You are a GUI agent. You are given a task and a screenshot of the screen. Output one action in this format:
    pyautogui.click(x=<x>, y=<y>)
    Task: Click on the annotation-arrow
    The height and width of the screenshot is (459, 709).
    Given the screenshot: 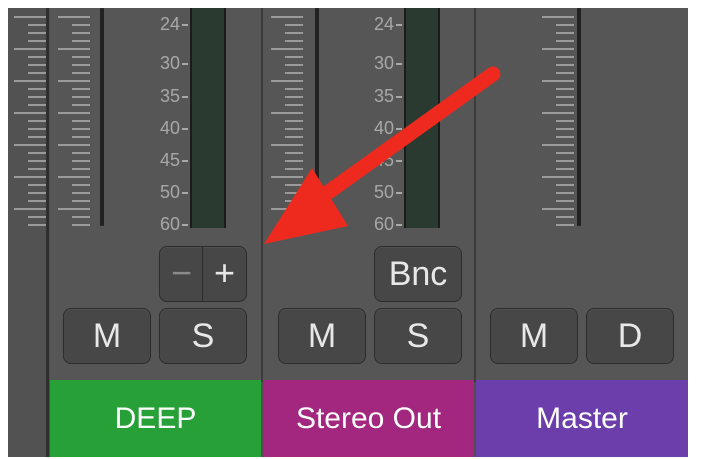 What is the action you would take?
    pyautogui.click(x=382, y=155)
    